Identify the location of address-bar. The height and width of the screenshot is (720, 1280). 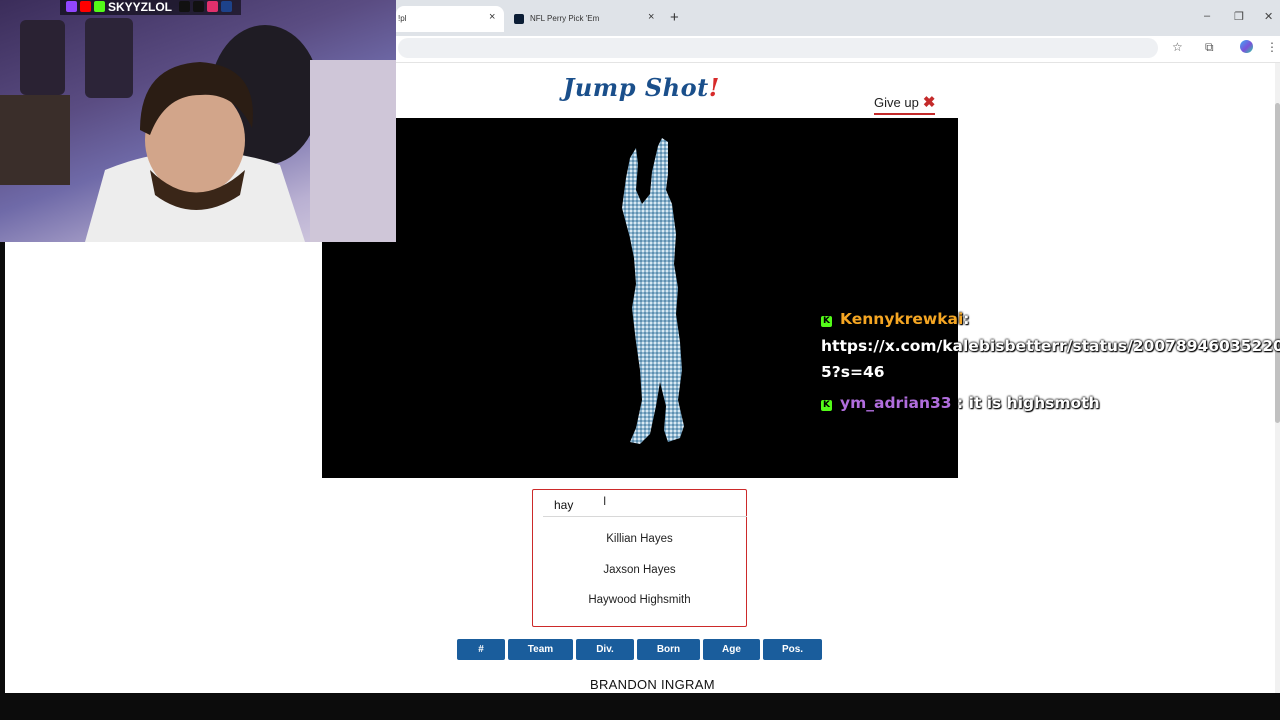
(778, 48).